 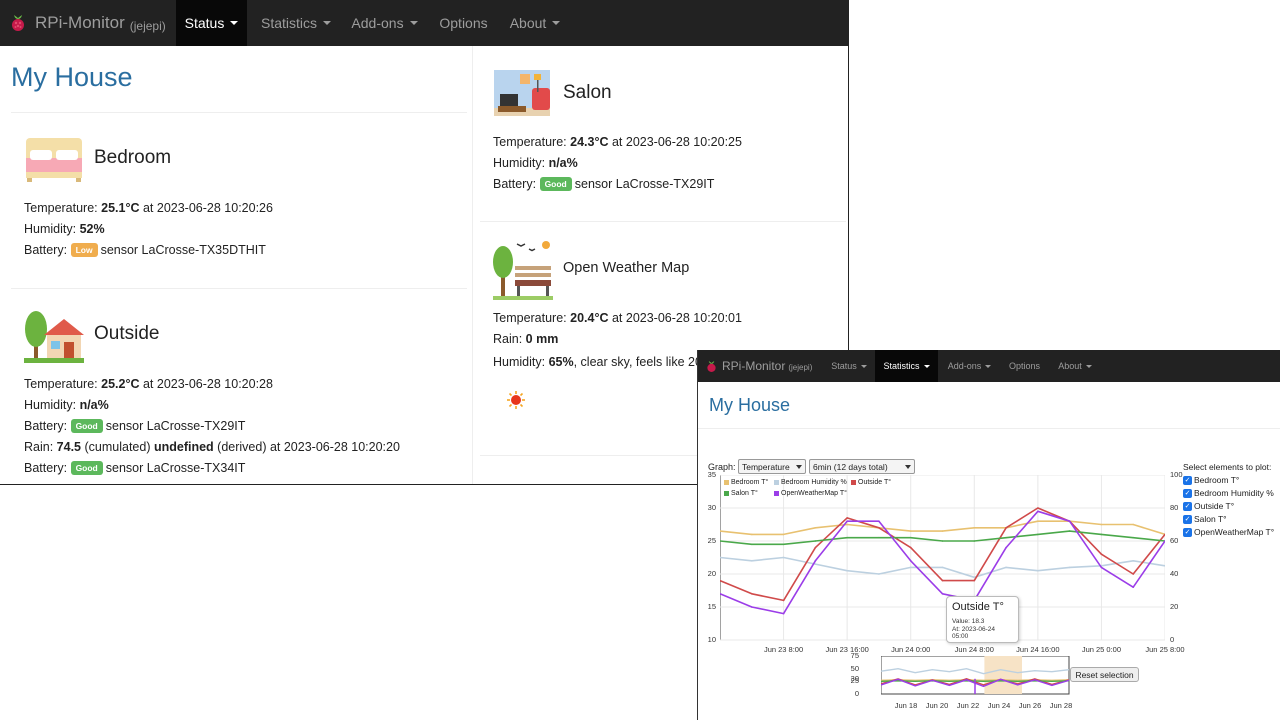 I want to click on cursor-band, so click(x=943, y=557).